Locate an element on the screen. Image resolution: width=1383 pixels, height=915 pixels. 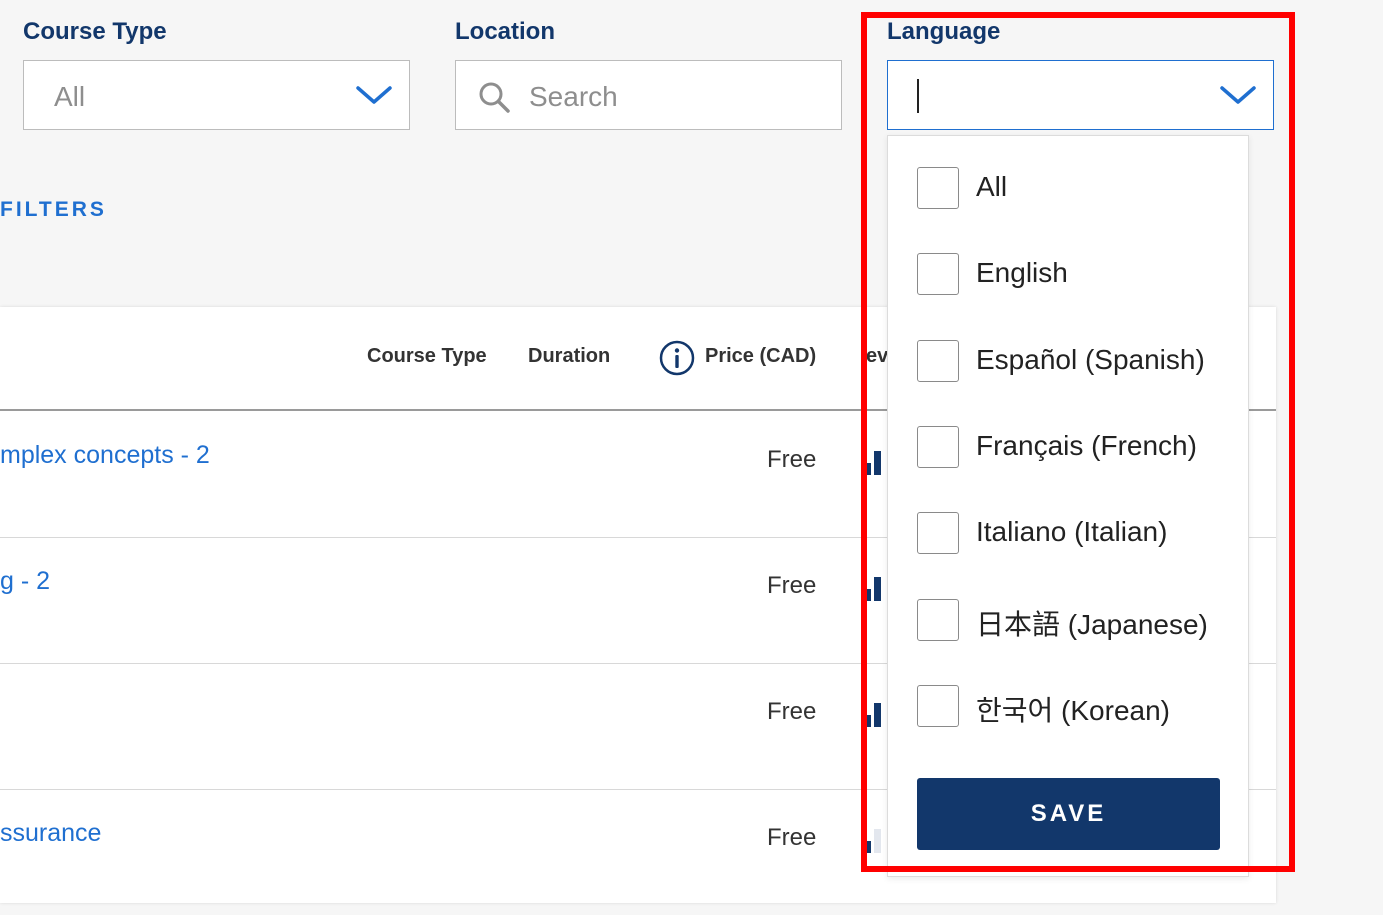
search-icon is located at coordinates (494, 97).